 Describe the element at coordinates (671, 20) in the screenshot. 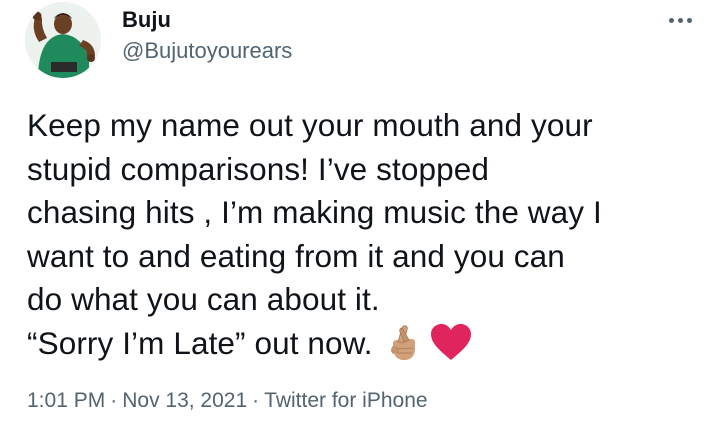

I see `more-horizontal-icon` at that location.